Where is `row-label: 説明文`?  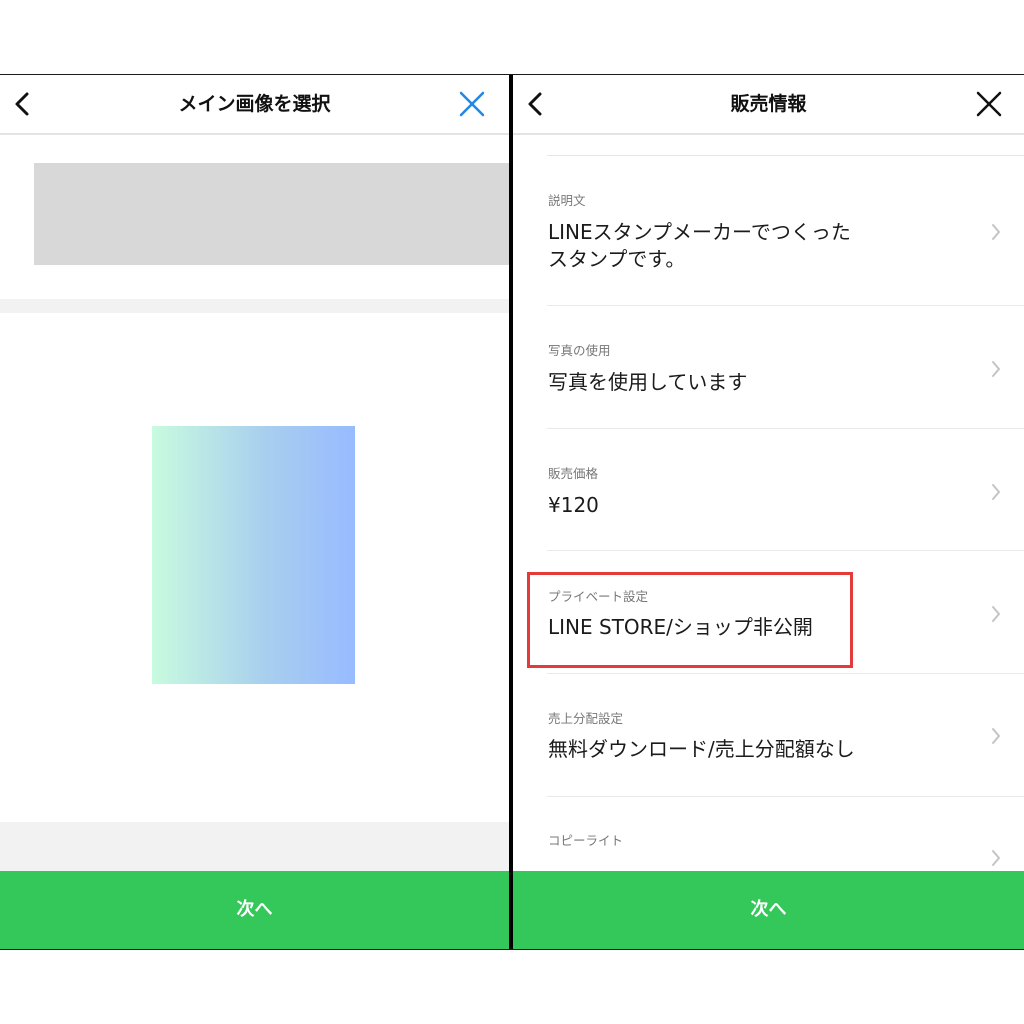 row-label: 説明文 is located at coordinates (567, 200).